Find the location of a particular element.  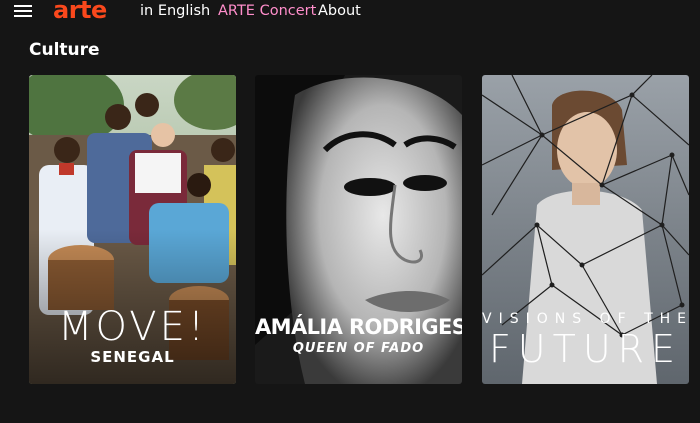

top-navigation: arte in English ARTE Concert About is located at coordinates (350, 13).